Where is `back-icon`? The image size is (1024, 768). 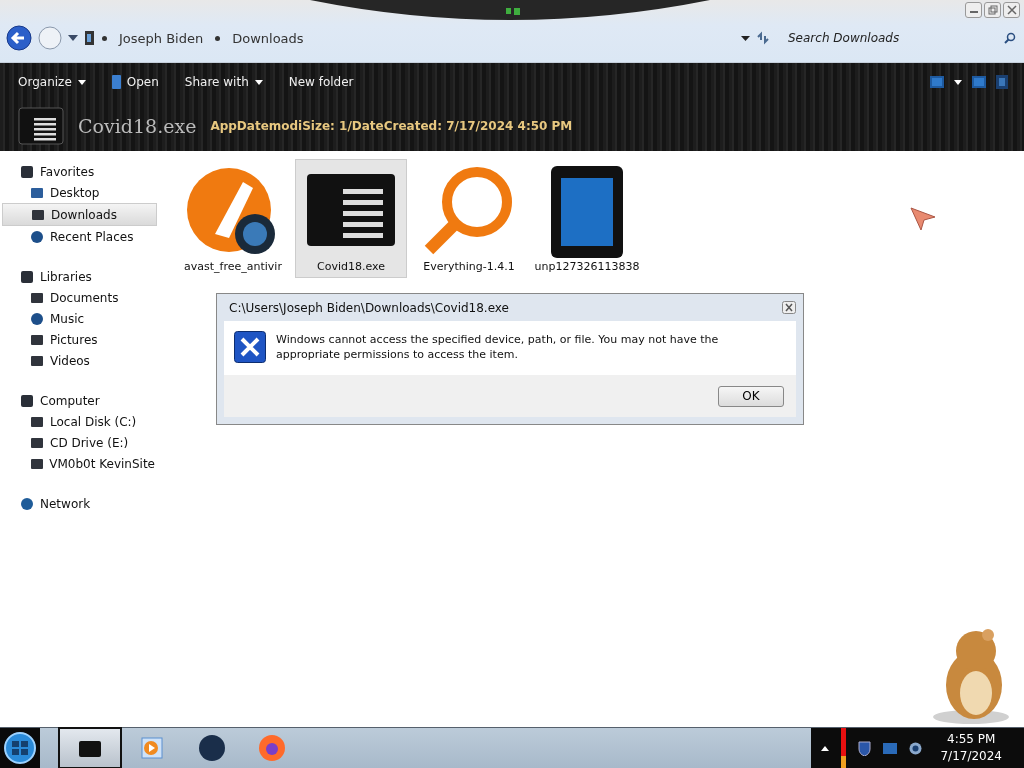 back-icon is located at coordinates (19, 38).